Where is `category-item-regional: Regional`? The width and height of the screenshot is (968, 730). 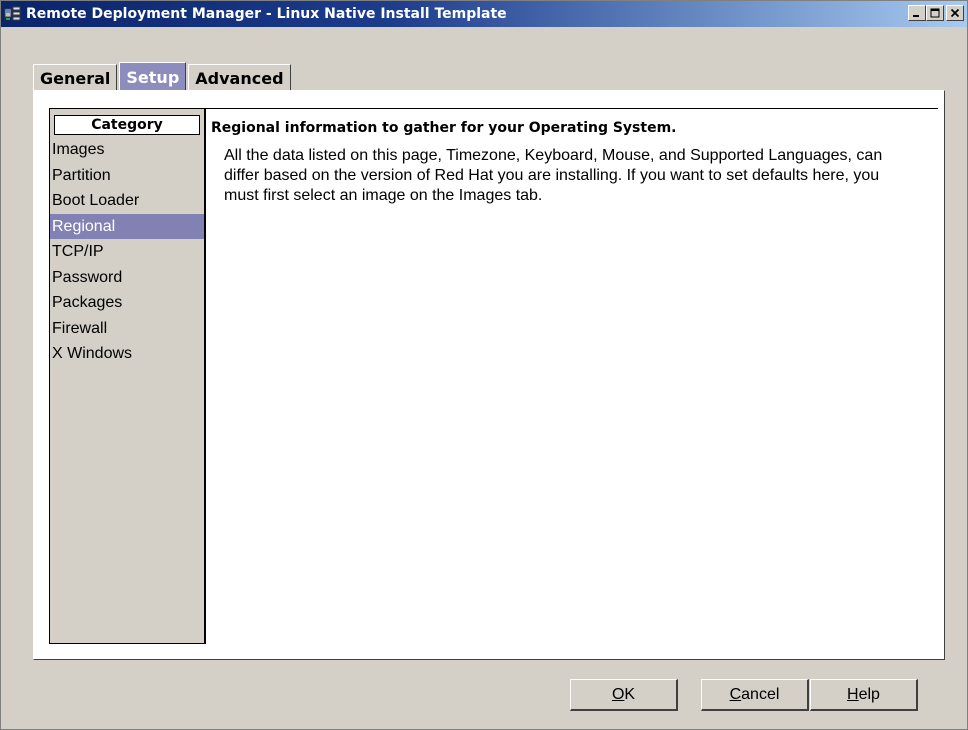
category-item-regional: Regional is located at coordinates (127, 226).